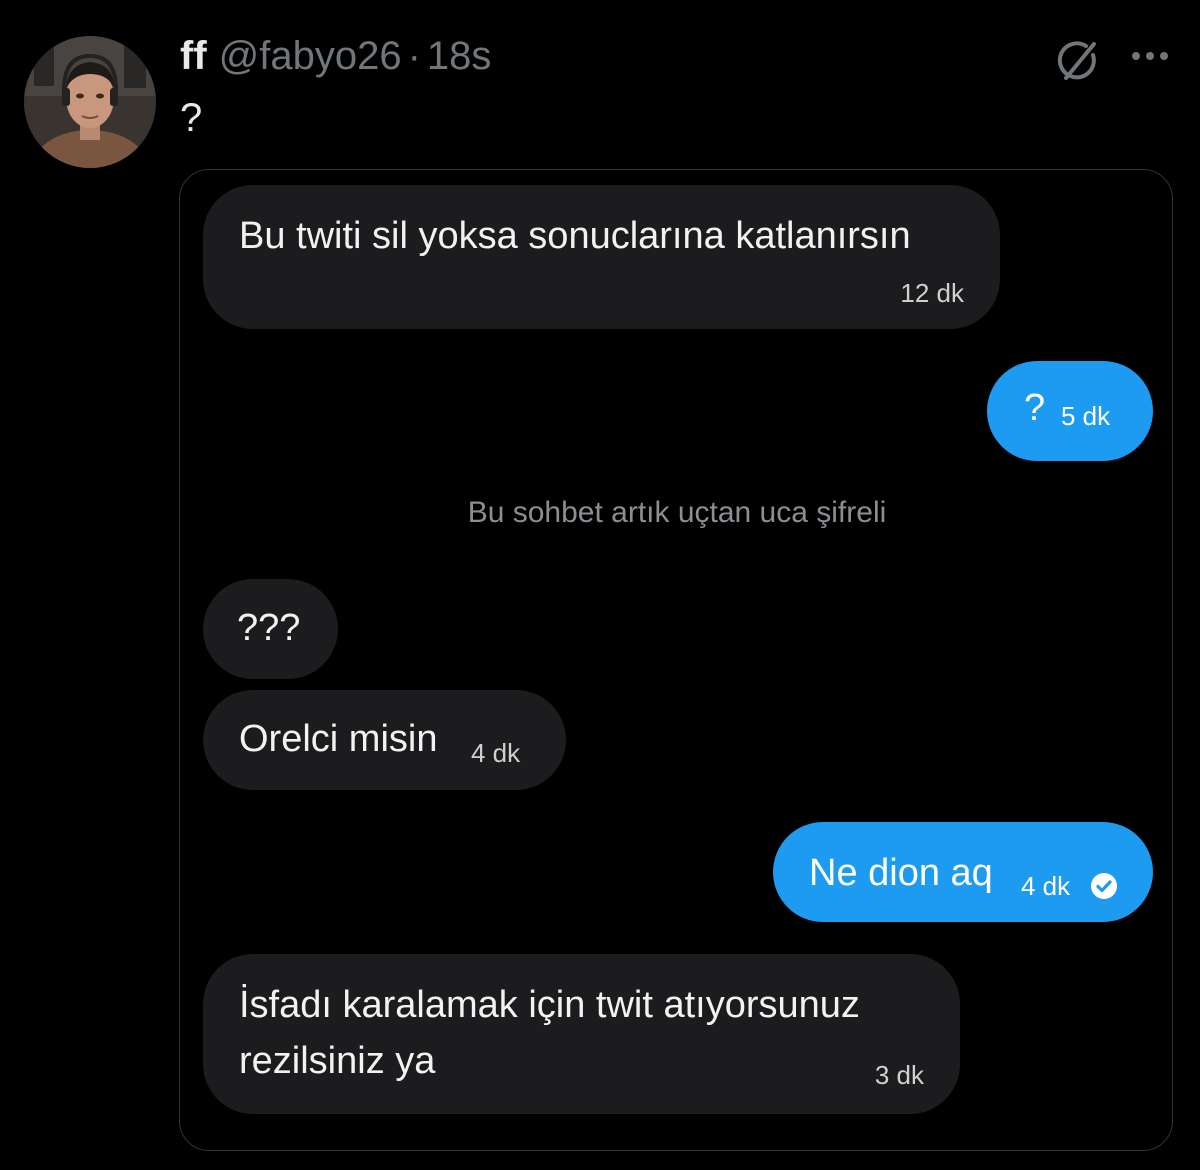 The width and height of the screenshot is (1200, 1170). Describe the element at coordinates (1104, 886) in the screenshot. I see `check-circle-icon` at that location.